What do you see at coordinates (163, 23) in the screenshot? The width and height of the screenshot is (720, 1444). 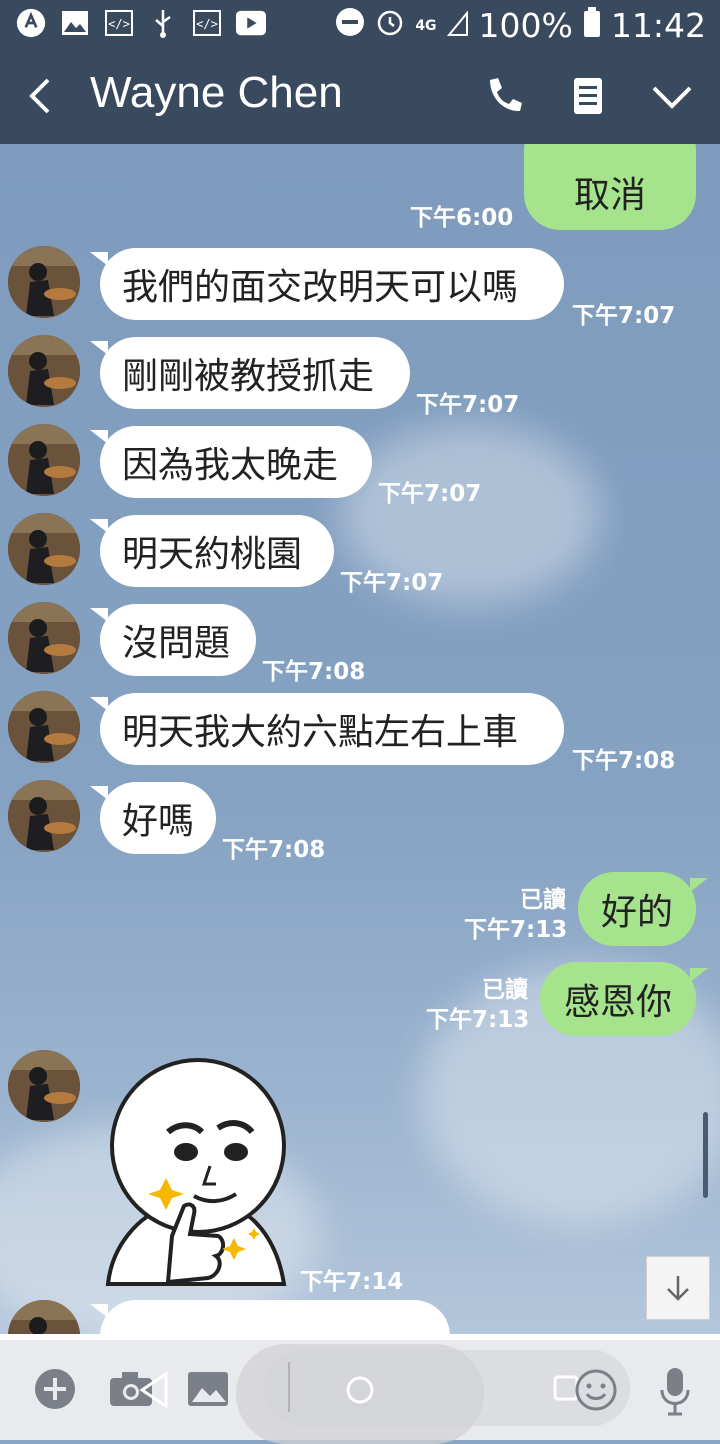 I see `usb-icon` at bounding box center [163, 23].